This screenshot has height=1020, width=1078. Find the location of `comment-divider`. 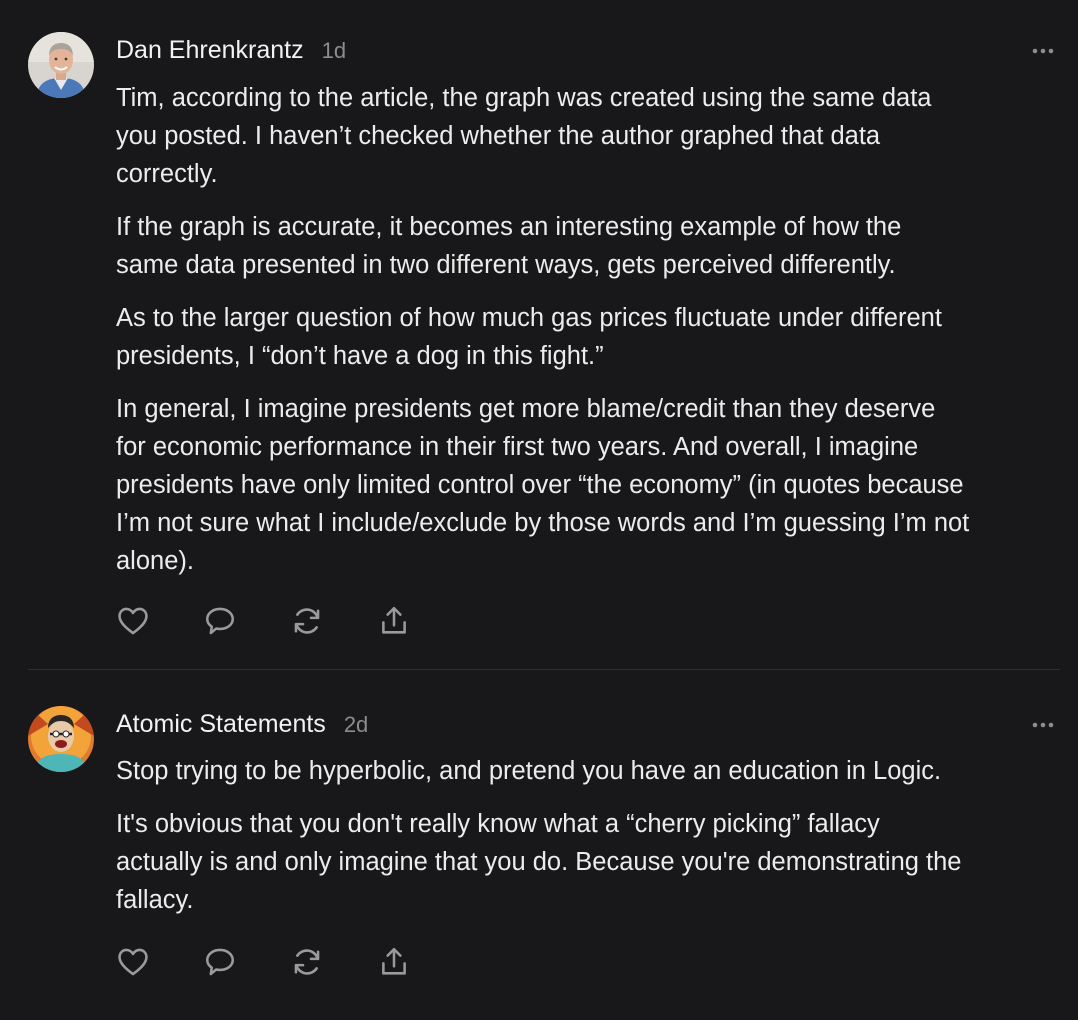

comment-divider is located at coordinates (544, 669).